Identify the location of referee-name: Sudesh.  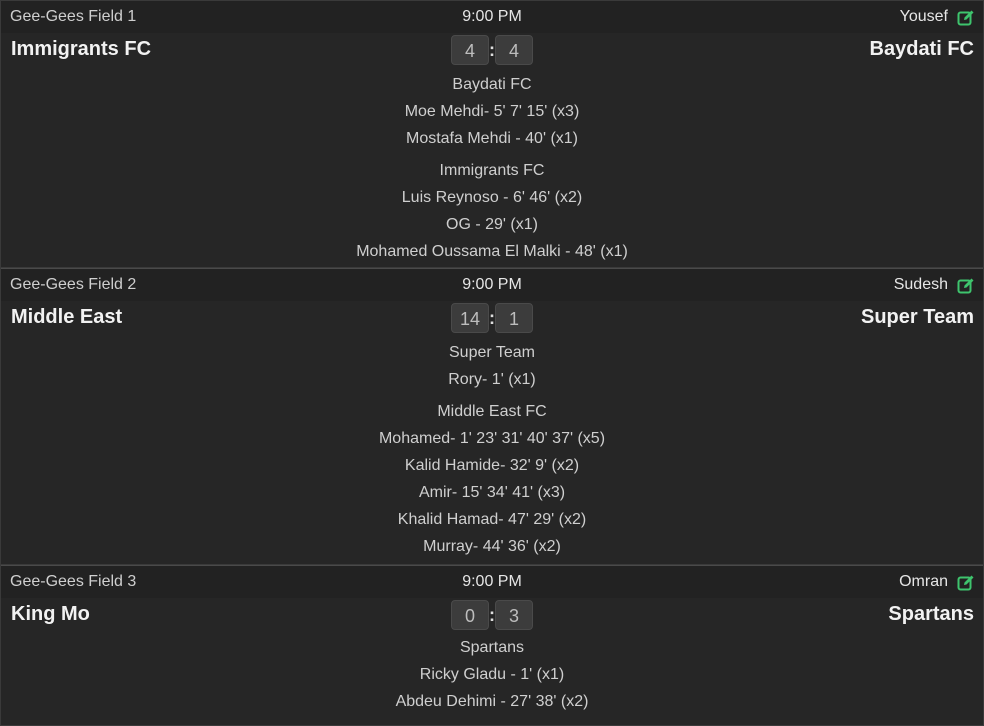
(920, 284).